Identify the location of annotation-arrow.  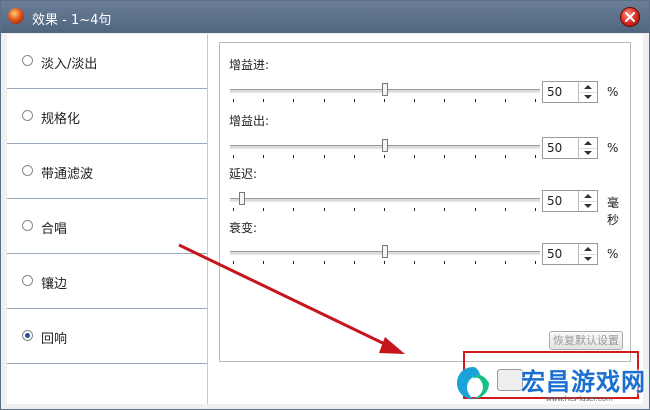
(291, 298).